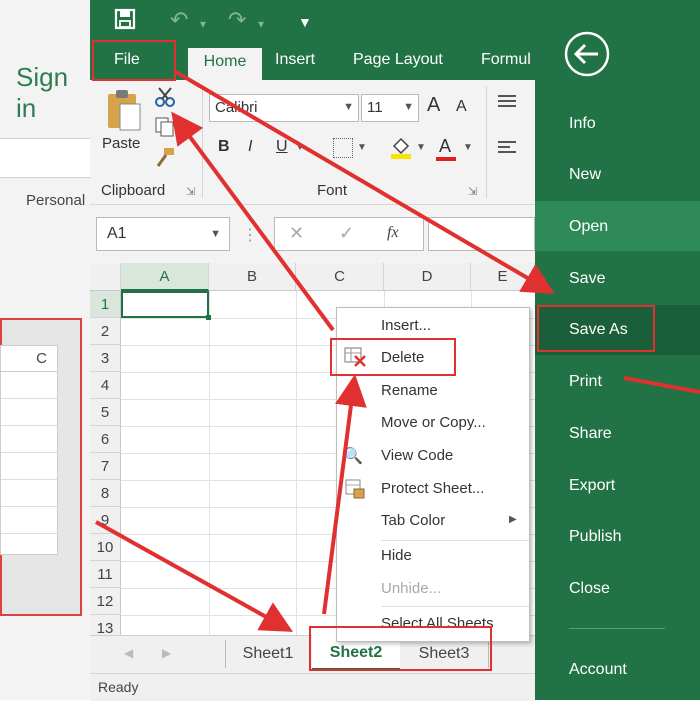 This screenshot has height=701, width=700. I want to click on arrow-print-out, so click(661, 385).